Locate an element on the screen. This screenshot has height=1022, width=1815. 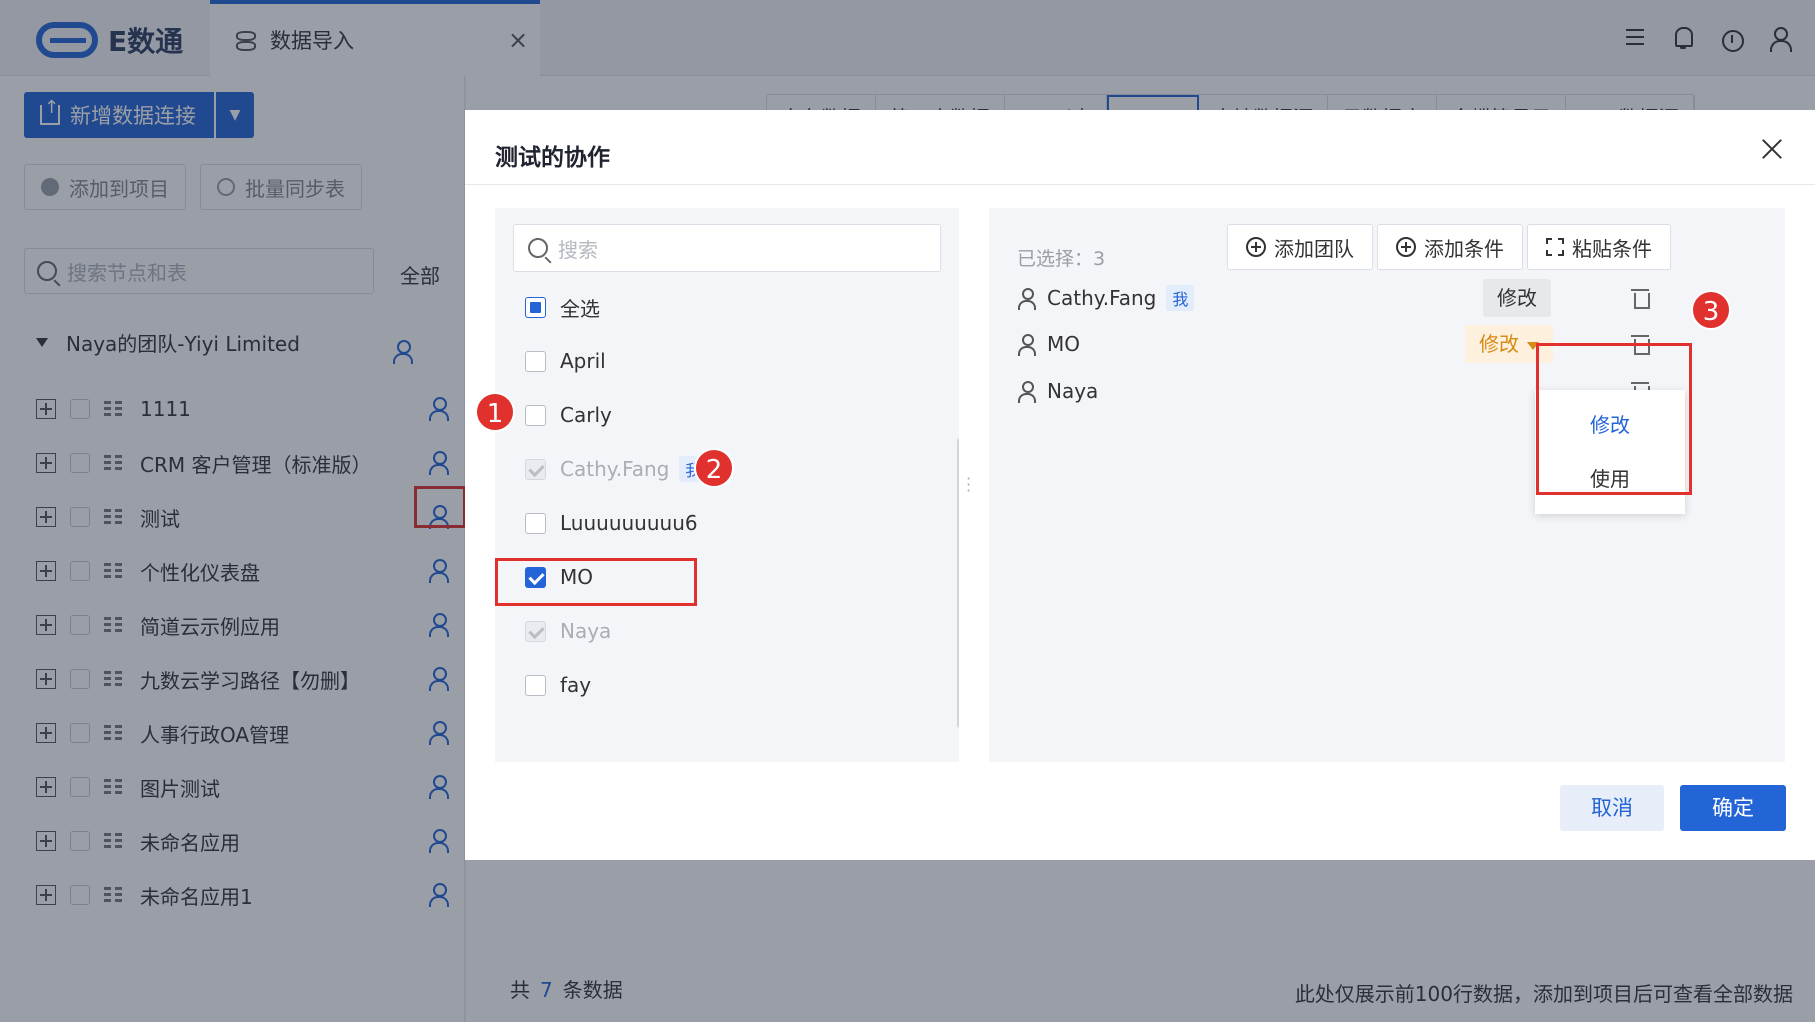
member-name: Carly is located at coordinates (586, 415).